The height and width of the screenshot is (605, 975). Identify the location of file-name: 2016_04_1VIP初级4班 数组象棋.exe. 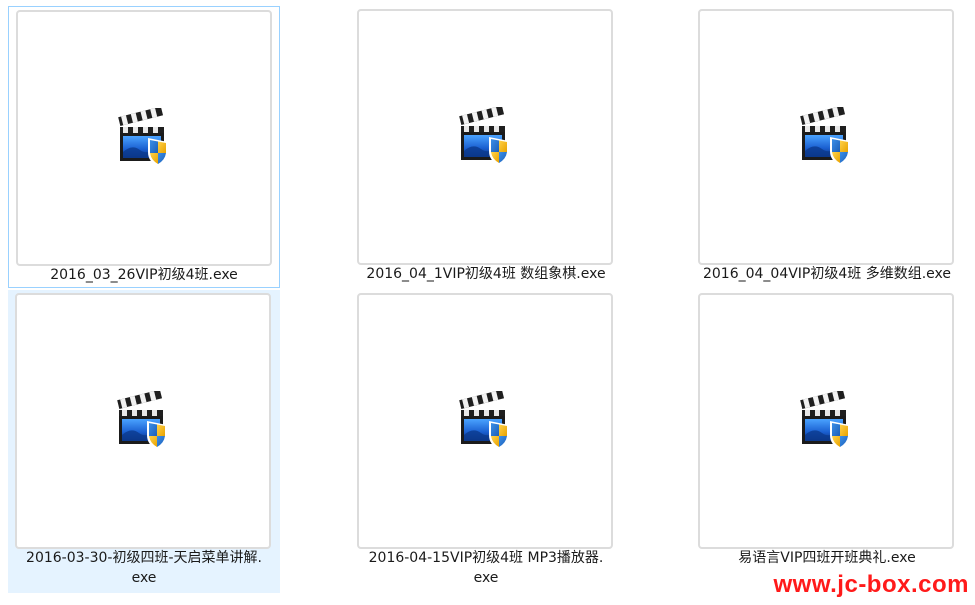
(486, 274).